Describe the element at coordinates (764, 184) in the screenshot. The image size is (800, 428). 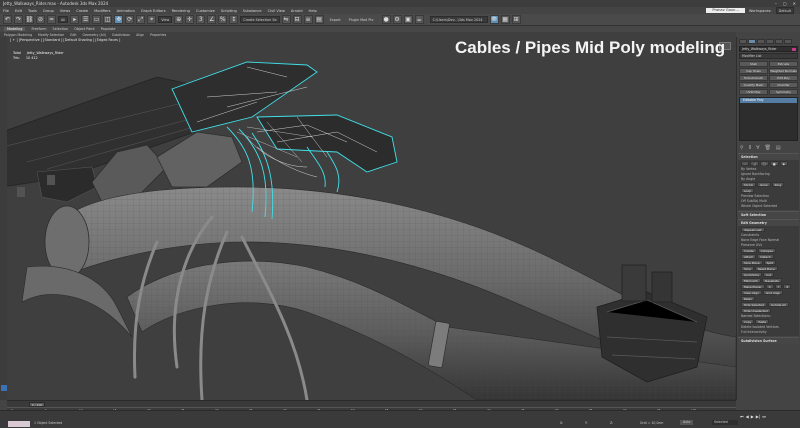
I see `grow-button: Grow` at that location.